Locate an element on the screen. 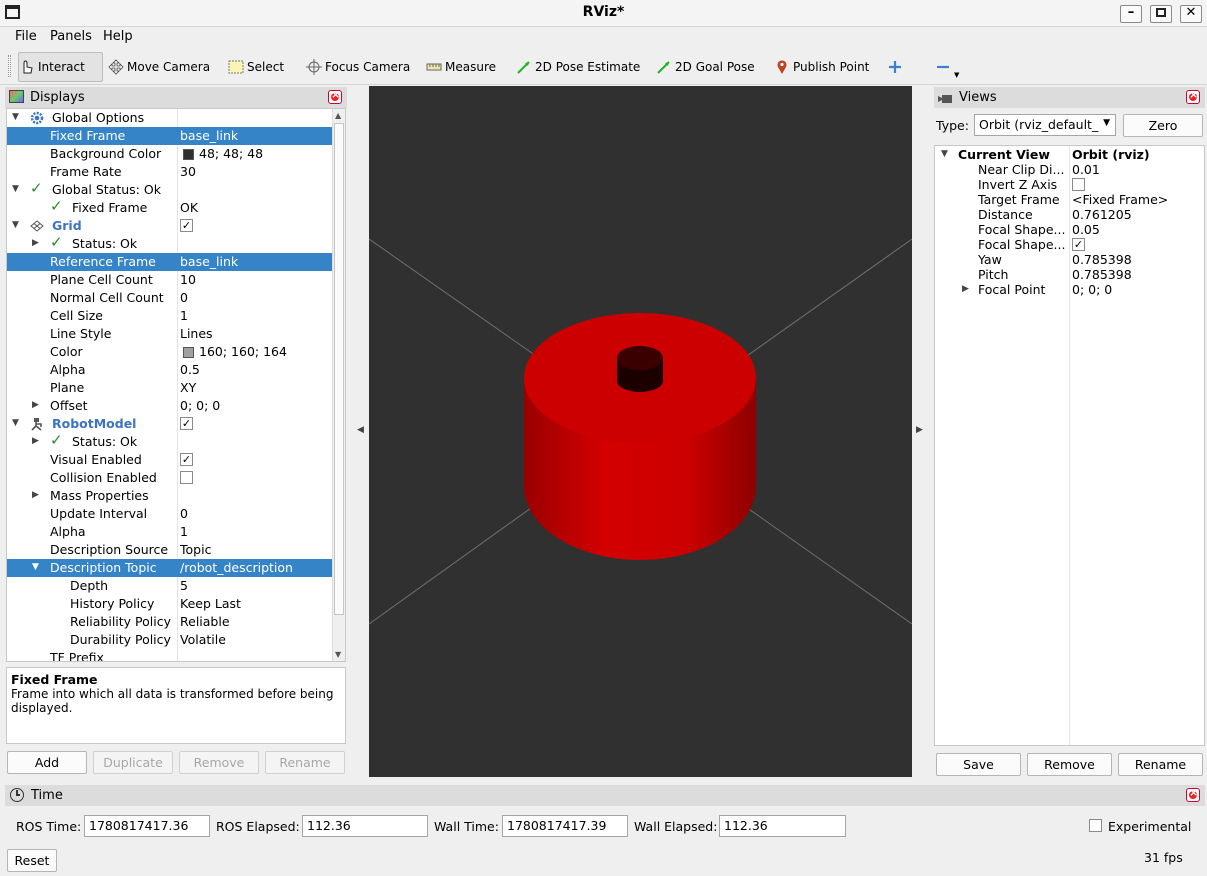 This screenshot has height=876, width=1207. toolbar-grip is located at coordinates (9, 66).